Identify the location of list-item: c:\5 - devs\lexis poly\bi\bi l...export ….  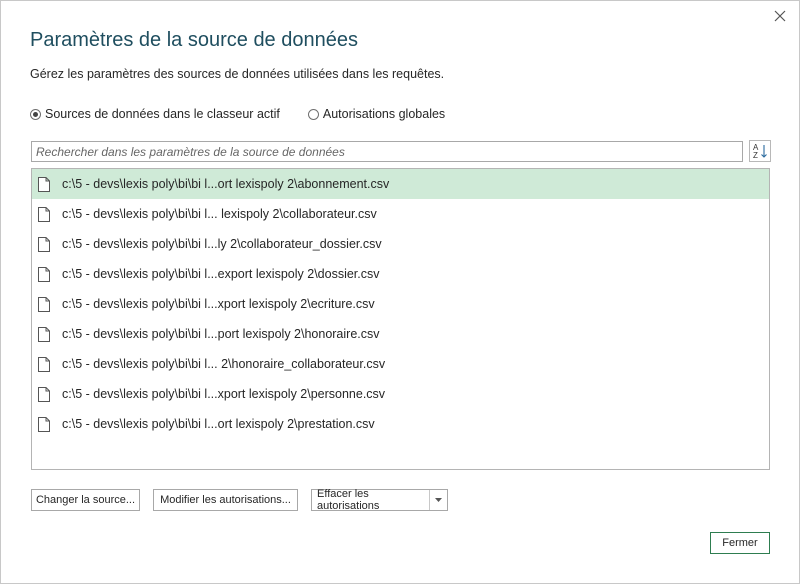
(400, 274).